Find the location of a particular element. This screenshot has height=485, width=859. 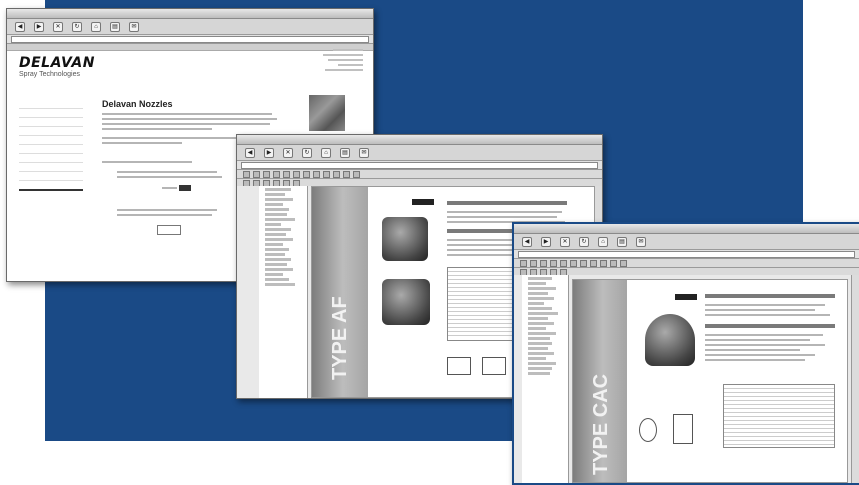

company-tagline: Spray Technologies is located at coordinates (49, 74).